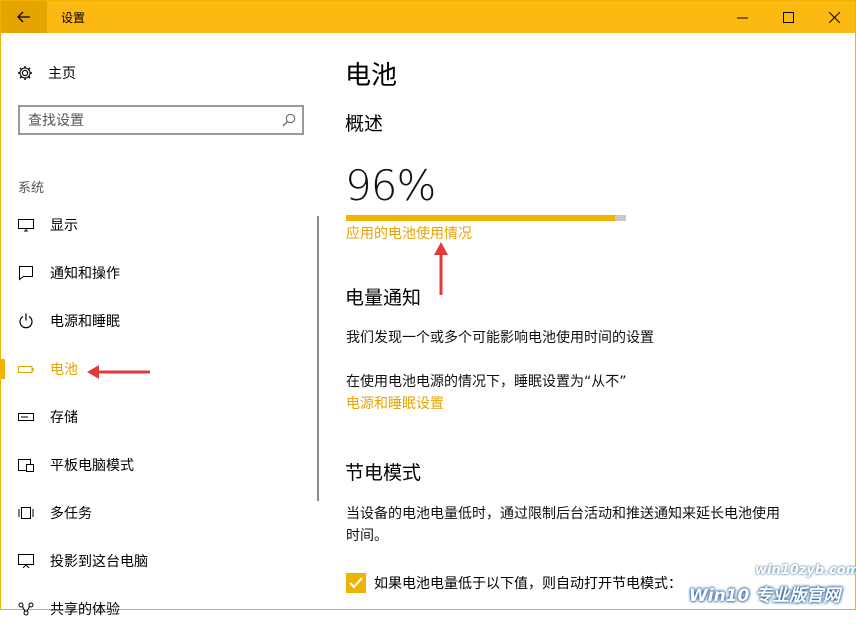  I want to click on battery-saver-auto-row: 如果电池电量低于以下值，则自动打开节电模式：, so click(514, 583).